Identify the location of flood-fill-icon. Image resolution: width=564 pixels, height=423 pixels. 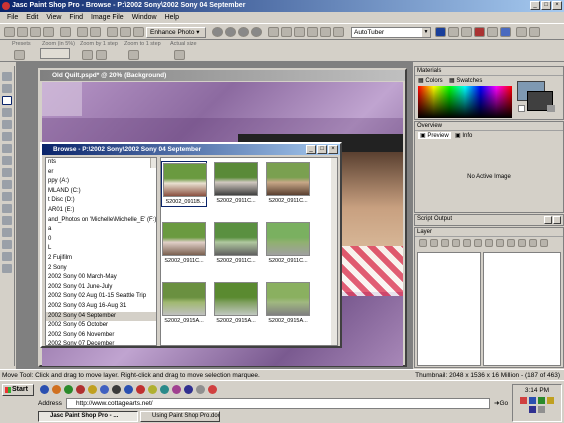
(7, 232).